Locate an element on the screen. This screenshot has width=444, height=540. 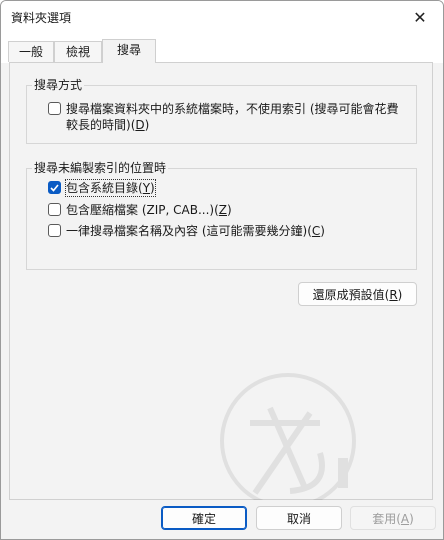
include-compressed-label: 包含壓縮檔案 (ZIP, CAB...)(Z) is located at coordinates (149, 210).